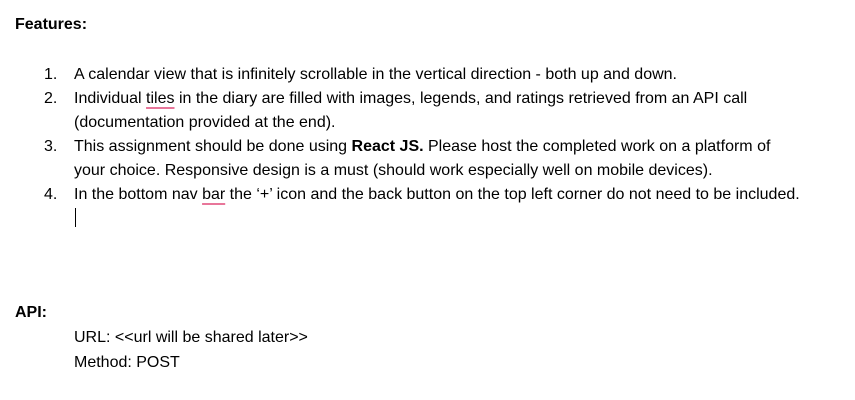  What do you see at coordinates (51, 146) in the screenshot?
I see `list-item-number: 3.` at bounding box center [51, 146].